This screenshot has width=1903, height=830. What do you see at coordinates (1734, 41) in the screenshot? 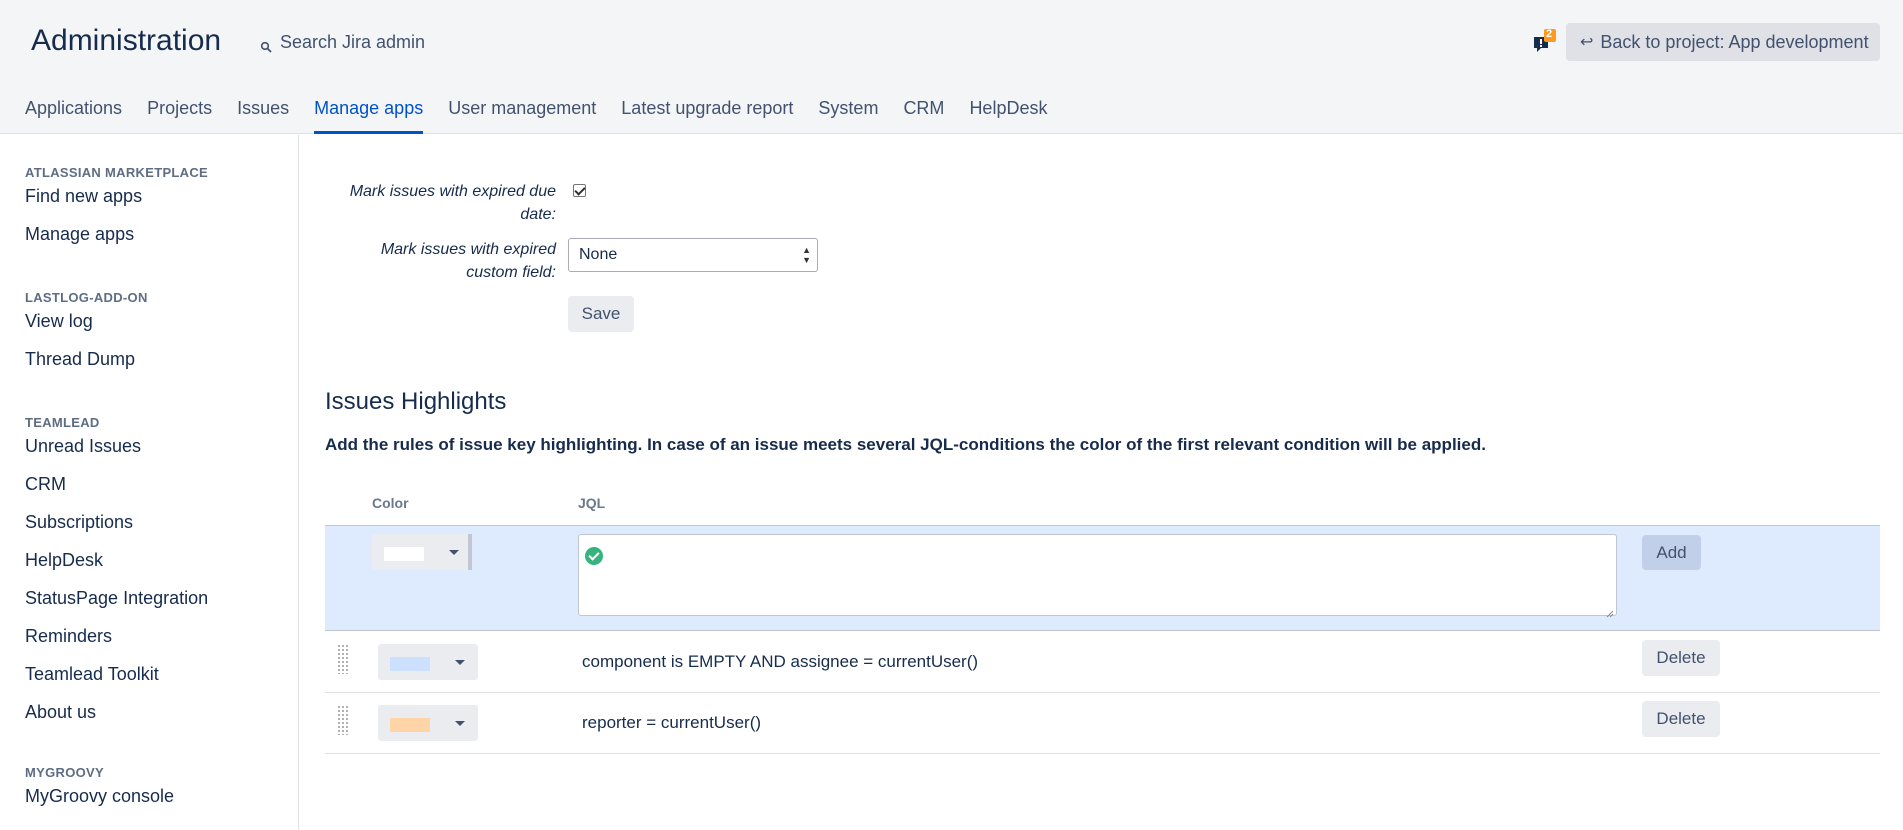
I see `back-to-project-label: Back to project: App development` at bounding box center [1734, 41].